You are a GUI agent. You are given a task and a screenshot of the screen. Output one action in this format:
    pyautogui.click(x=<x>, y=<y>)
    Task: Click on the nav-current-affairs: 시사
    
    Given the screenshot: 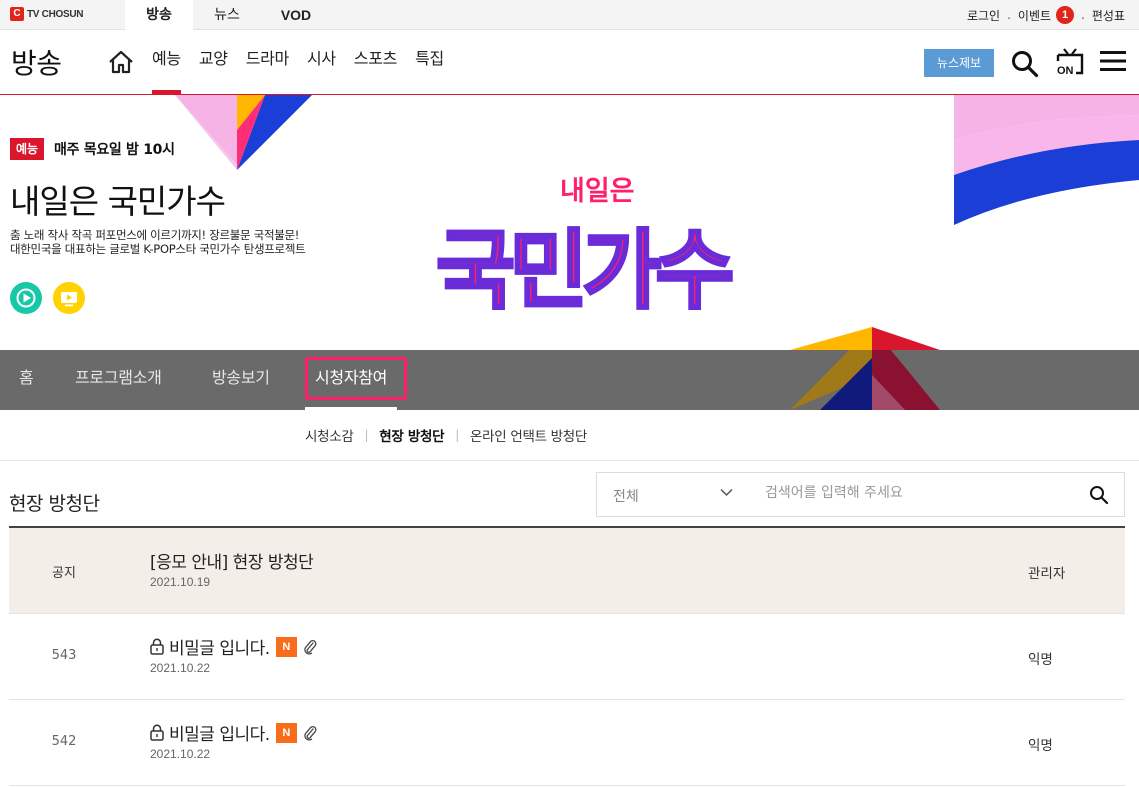 What is the action you would take?
    pyautogui.click(x=321, y=62)
    